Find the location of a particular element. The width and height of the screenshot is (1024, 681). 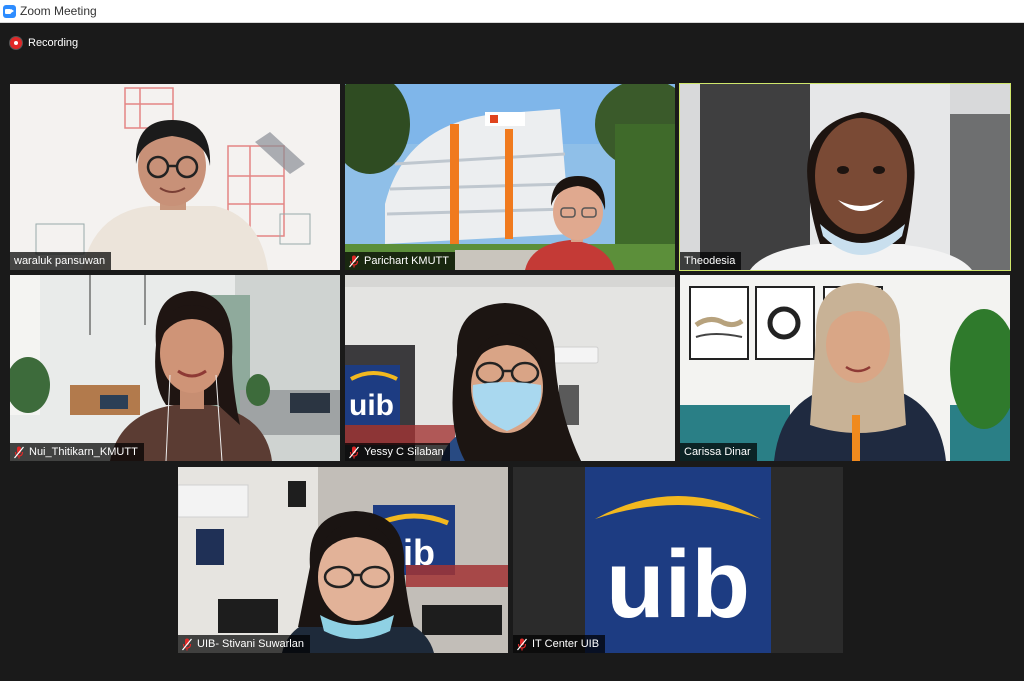

video-tile-parichart-kmutt: Parichart KMUTT is located at coordinates (510, 177).